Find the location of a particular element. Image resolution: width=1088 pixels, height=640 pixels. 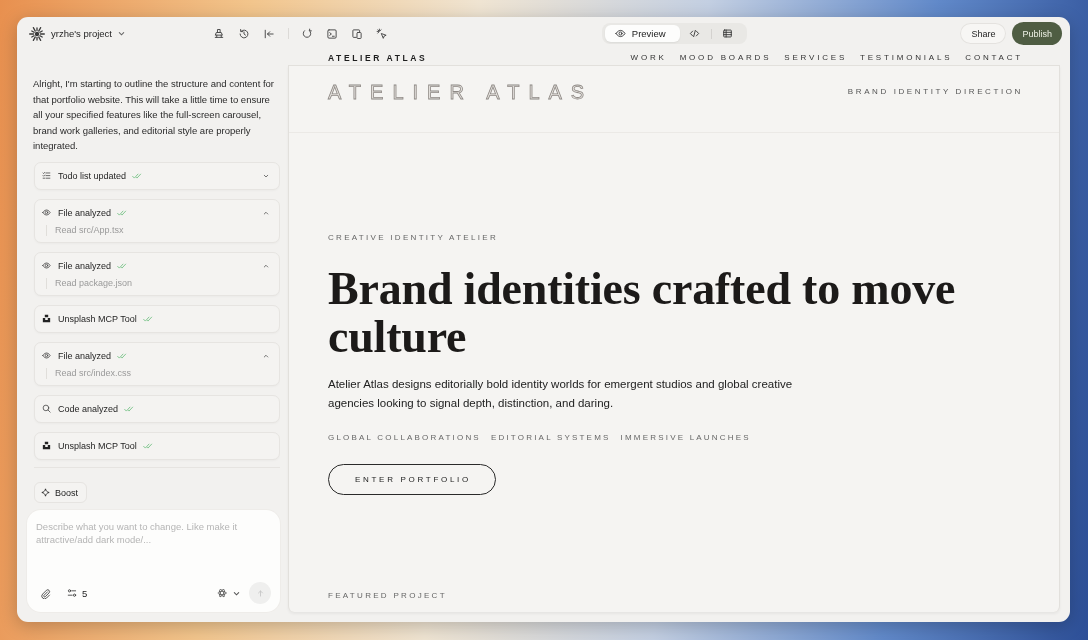

preview-tab: Preview is located at coordinates (642, 33).